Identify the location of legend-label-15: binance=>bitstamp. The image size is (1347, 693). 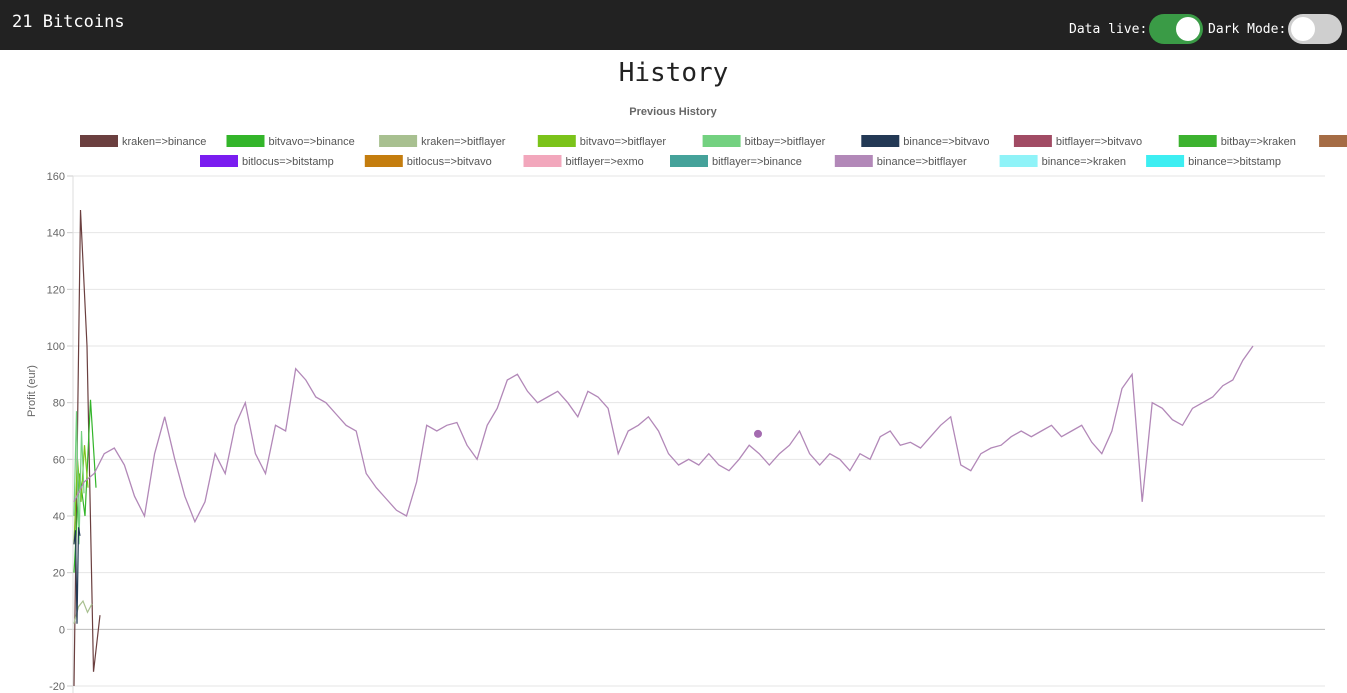
(1234, 162).